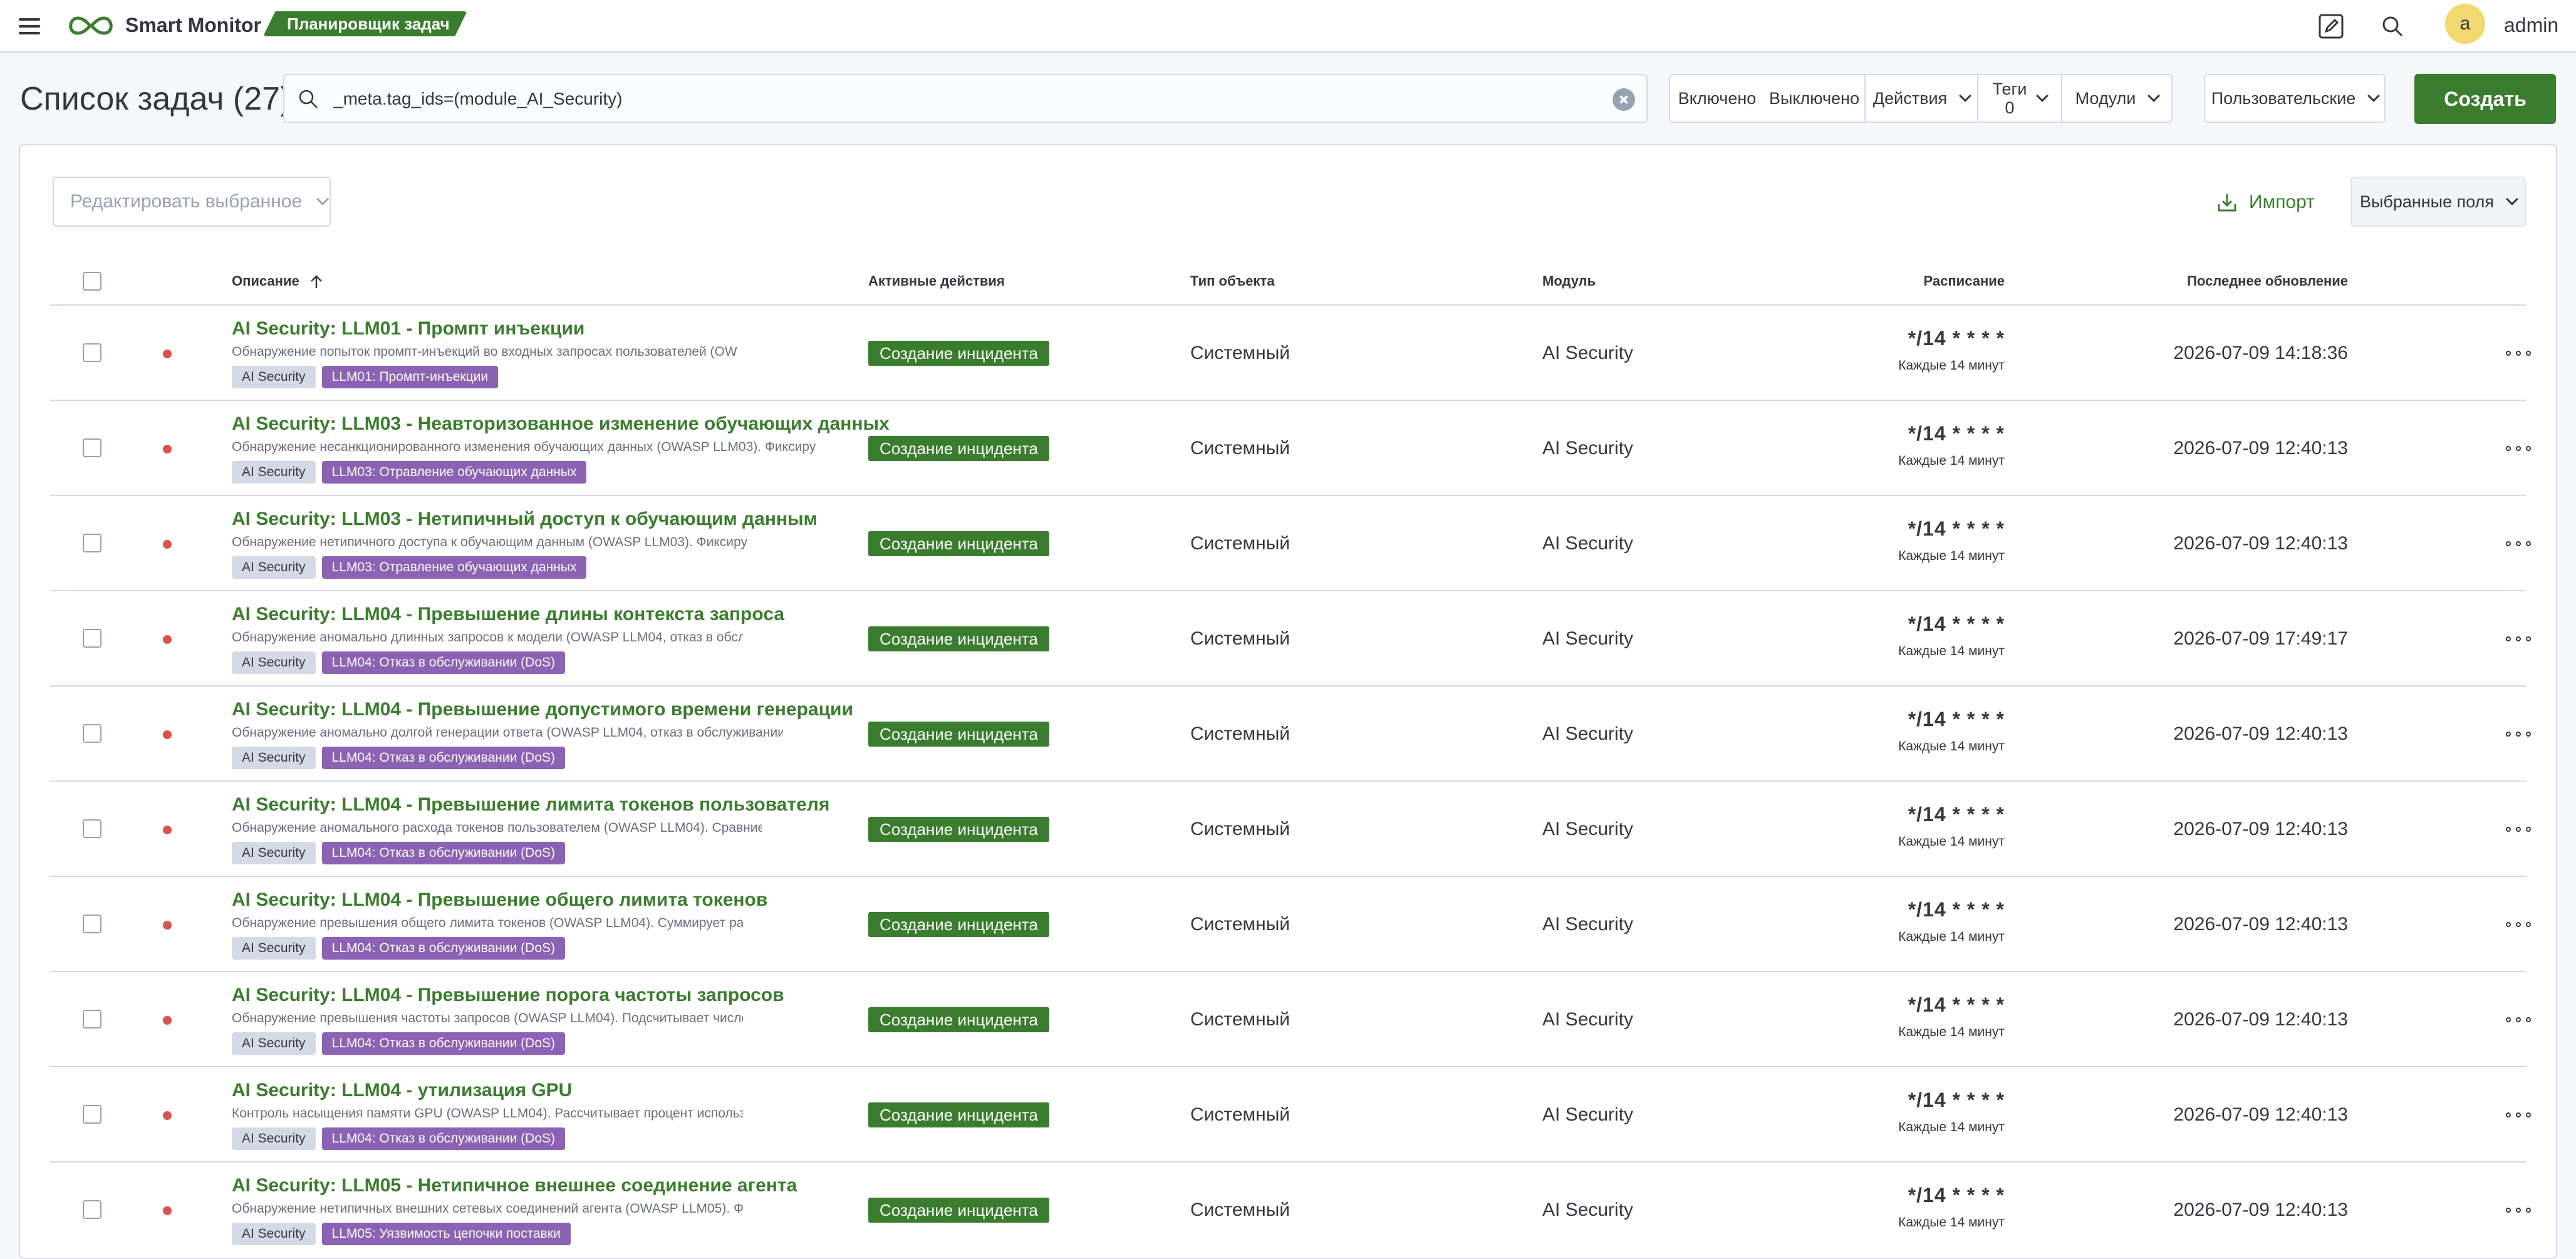 This screenshot has width=2576, height=1259. I want to click on module-name: AI Security, so click(1588, 1209).